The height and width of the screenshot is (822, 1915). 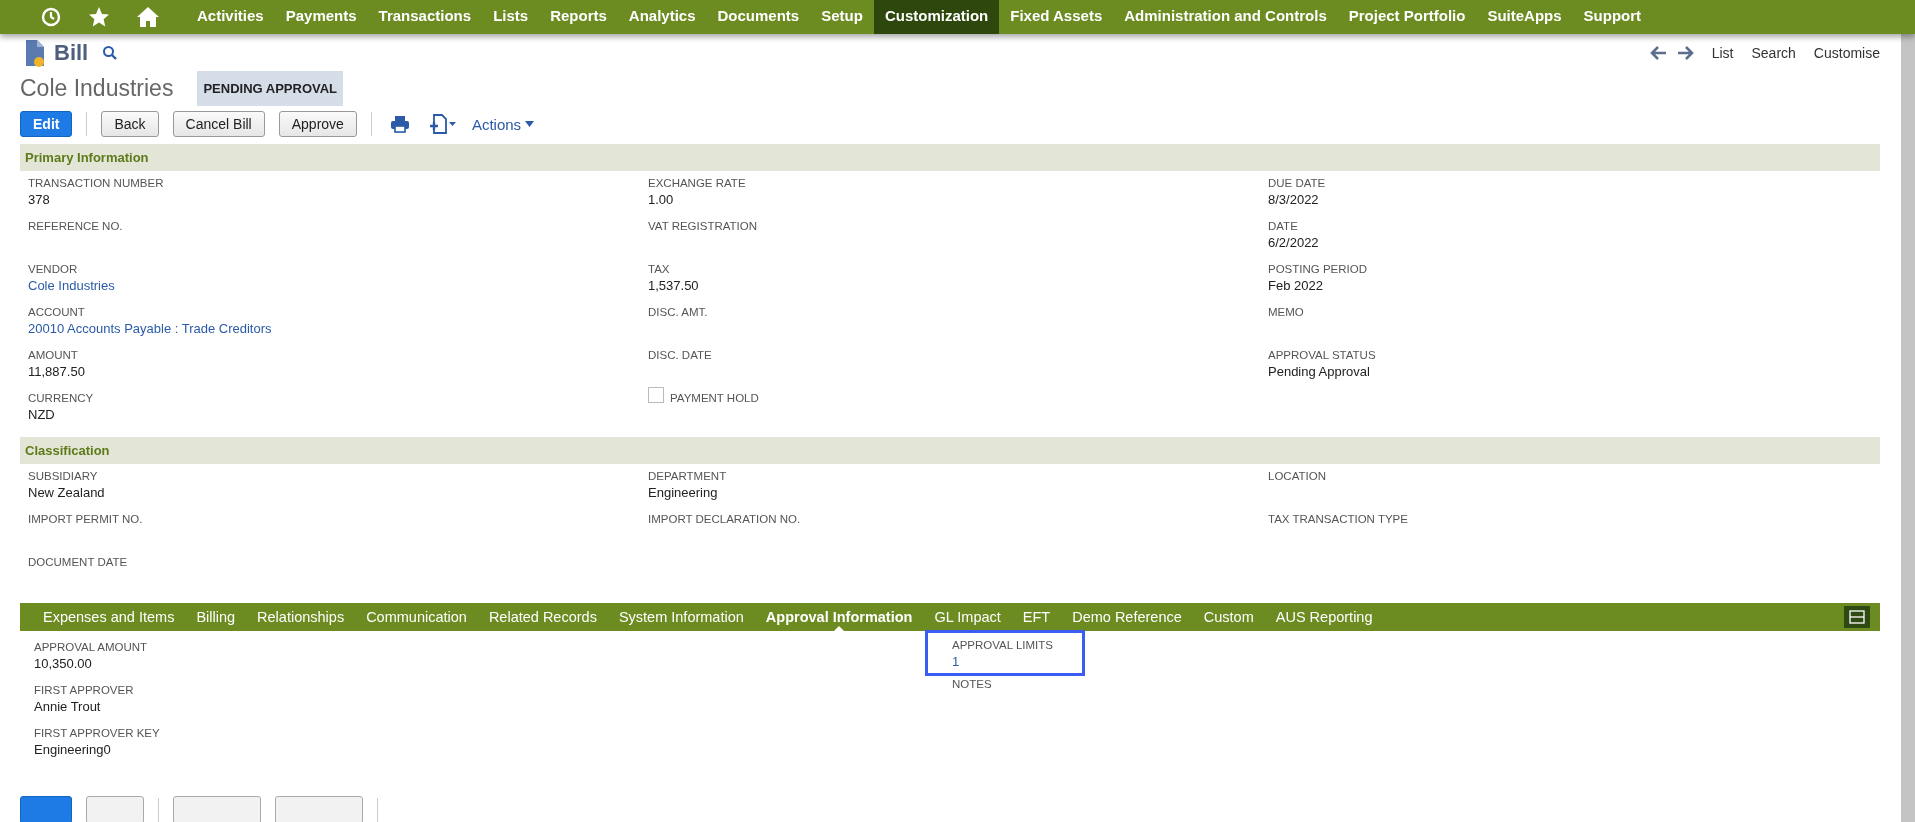 What do you see at coordinates (97, 733) in the screenshot?
I see `field-label: FIRST APPROVER KEY` at bounding box center [97, 733].